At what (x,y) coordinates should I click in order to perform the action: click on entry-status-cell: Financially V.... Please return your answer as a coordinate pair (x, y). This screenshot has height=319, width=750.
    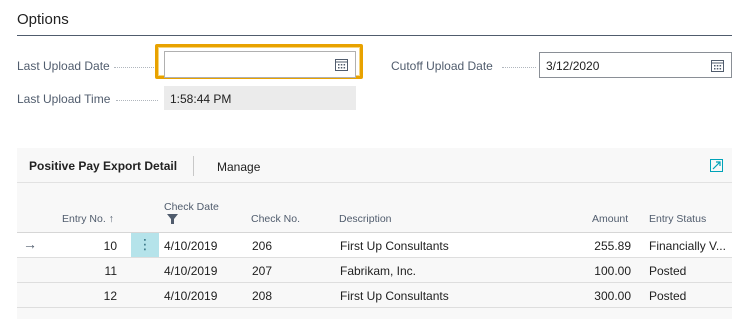
    Looking at the image, I should click on (687, 246).